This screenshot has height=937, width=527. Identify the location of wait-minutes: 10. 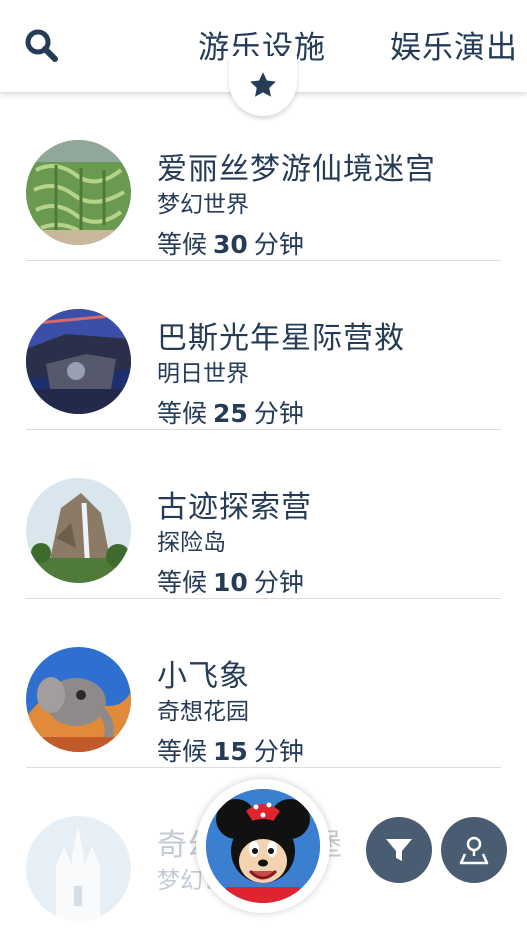
(230, 582).